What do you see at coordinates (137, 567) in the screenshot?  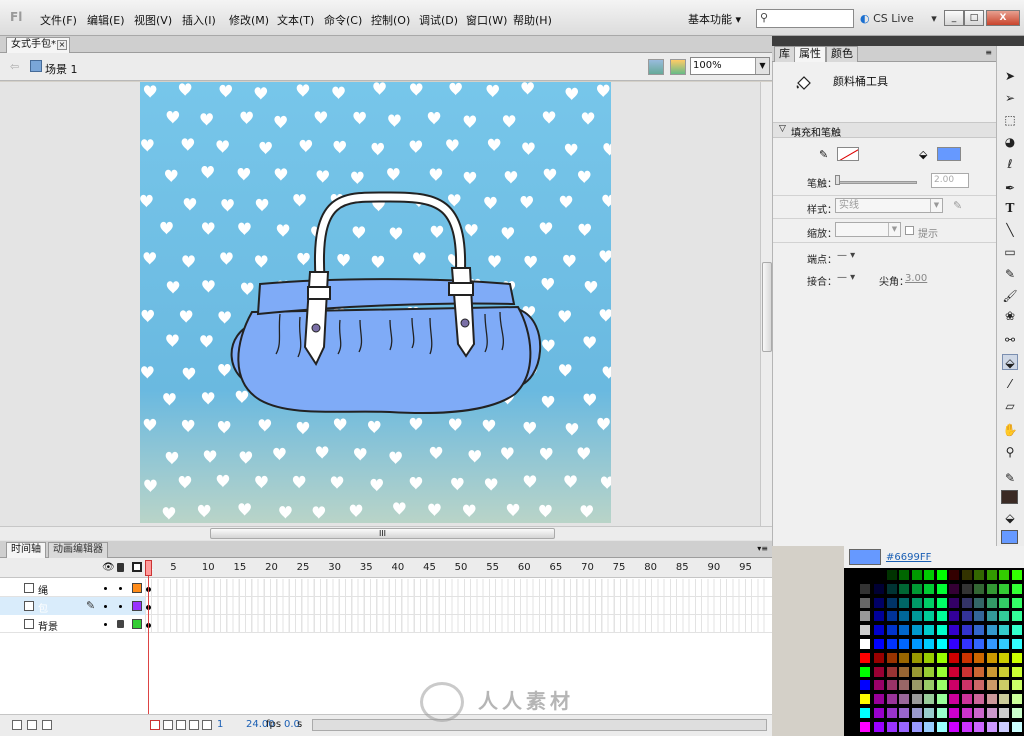 I see `outline-icon` at bounding box center [137, 567].